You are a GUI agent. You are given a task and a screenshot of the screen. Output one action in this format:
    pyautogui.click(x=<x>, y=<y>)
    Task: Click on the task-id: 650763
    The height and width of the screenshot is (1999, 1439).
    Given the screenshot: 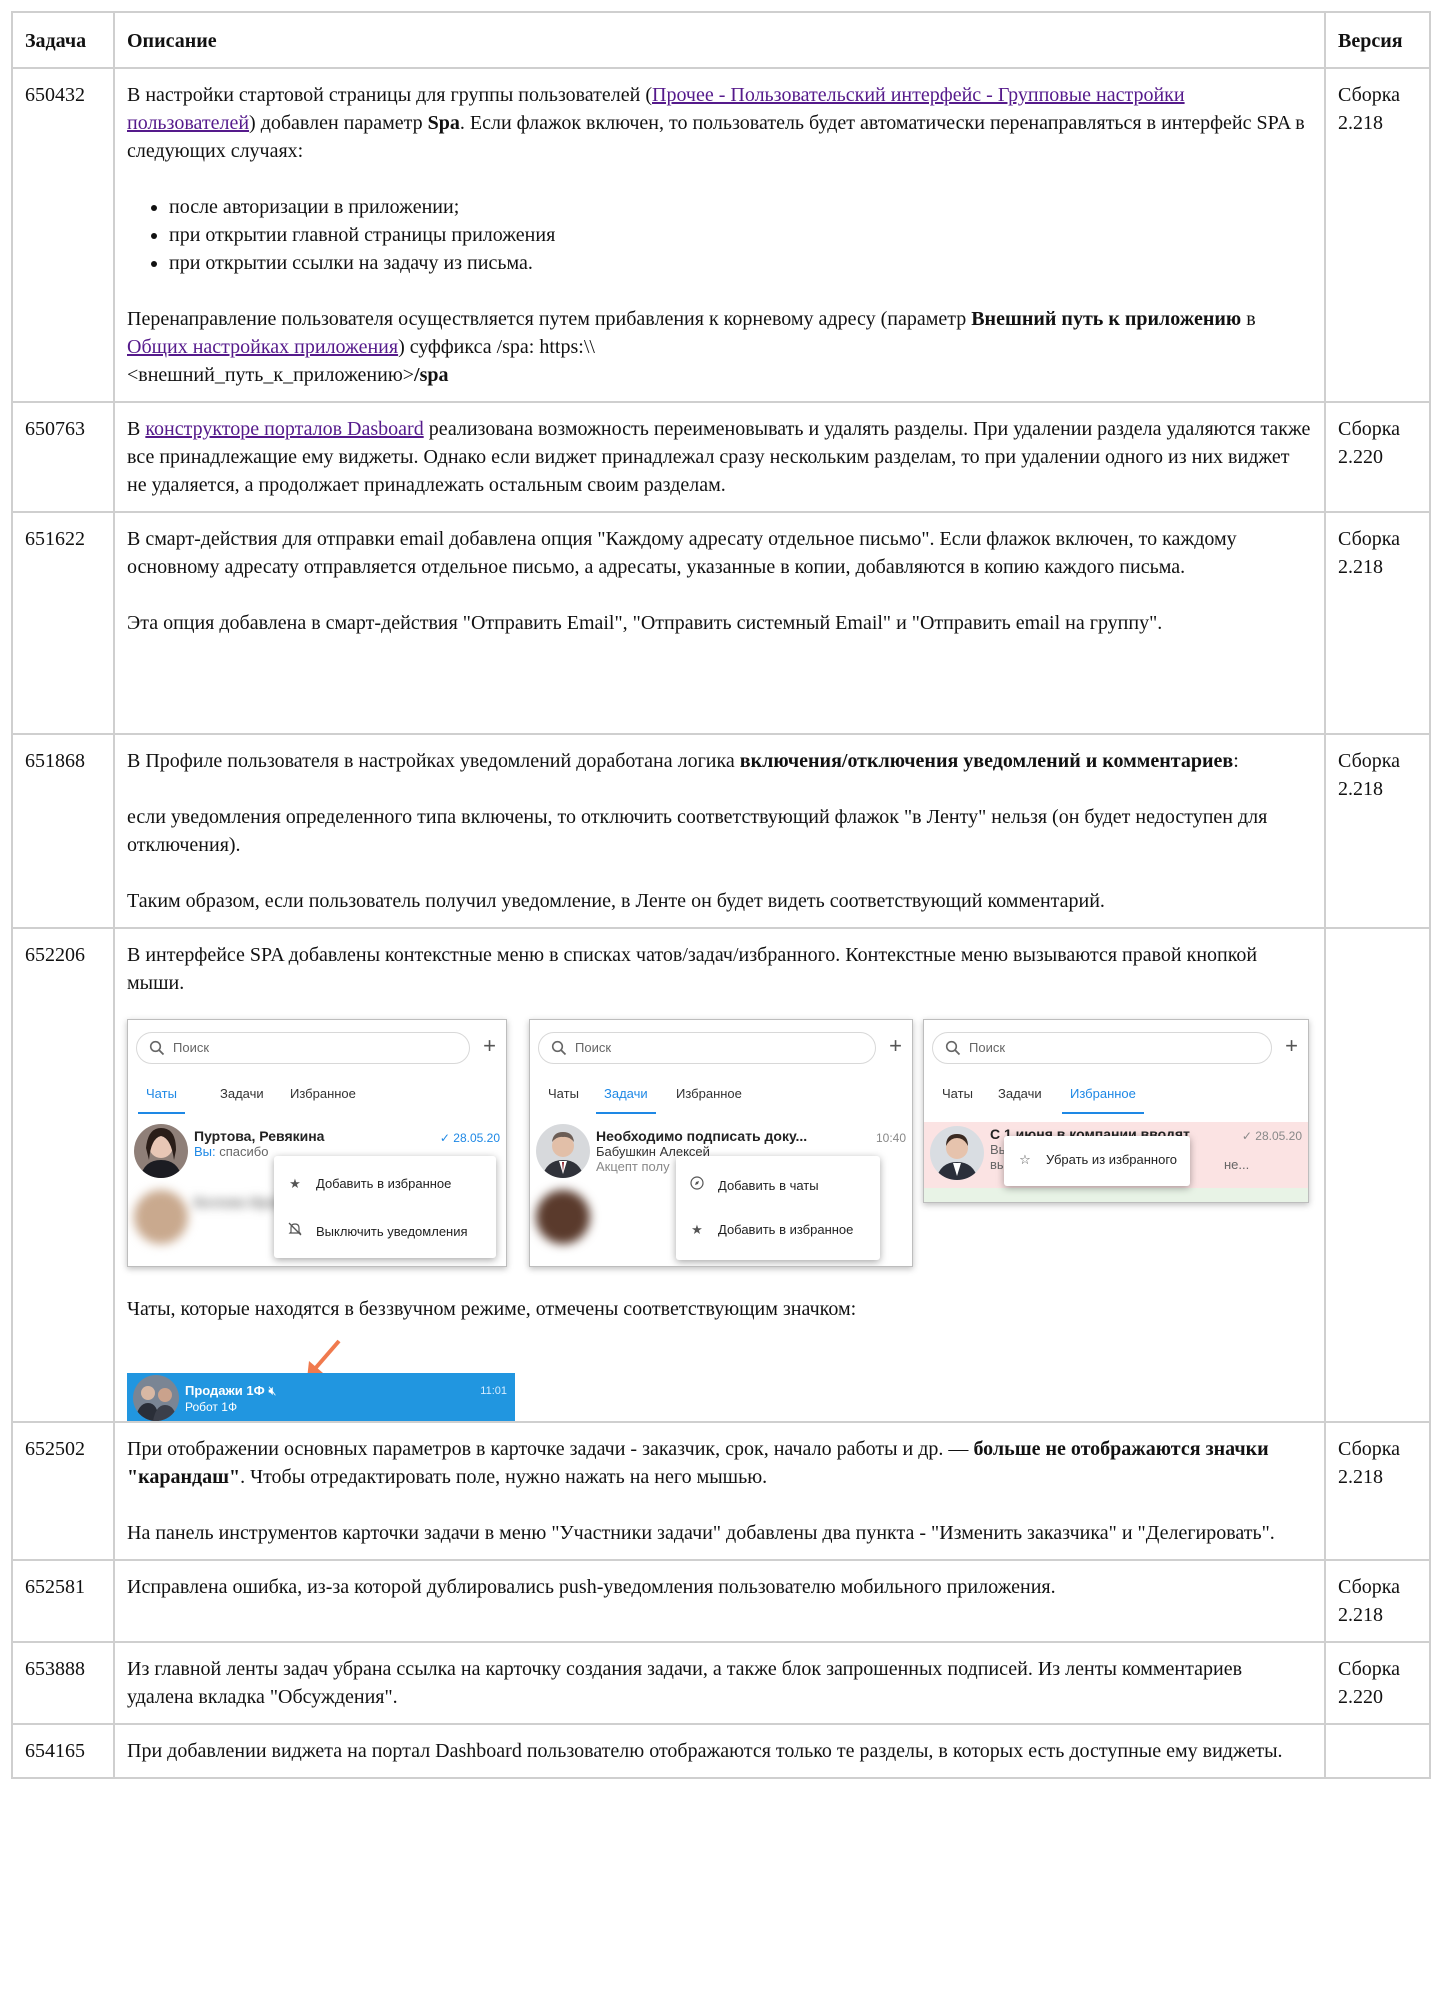 What is the action you would take?
    pyautogui.click(x=63, y=457)
    